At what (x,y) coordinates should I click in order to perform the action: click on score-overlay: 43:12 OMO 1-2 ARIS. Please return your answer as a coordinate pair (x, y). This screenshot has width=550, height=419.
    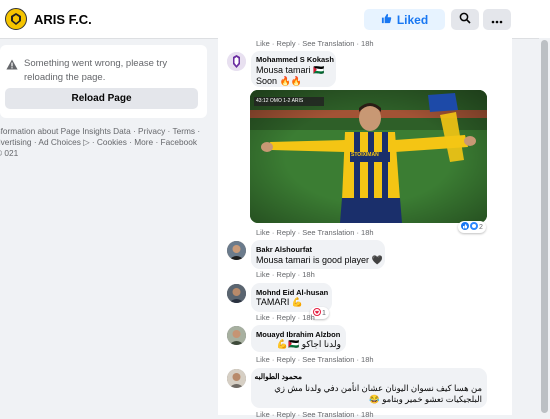
    Looking at the image, I should click on (280, 101).